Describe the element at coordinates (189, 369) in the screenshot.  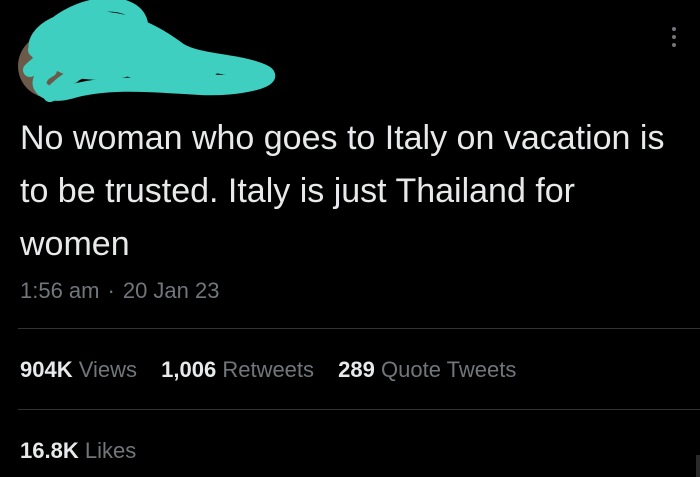
I see `retweets-count: 1,006` at that location.